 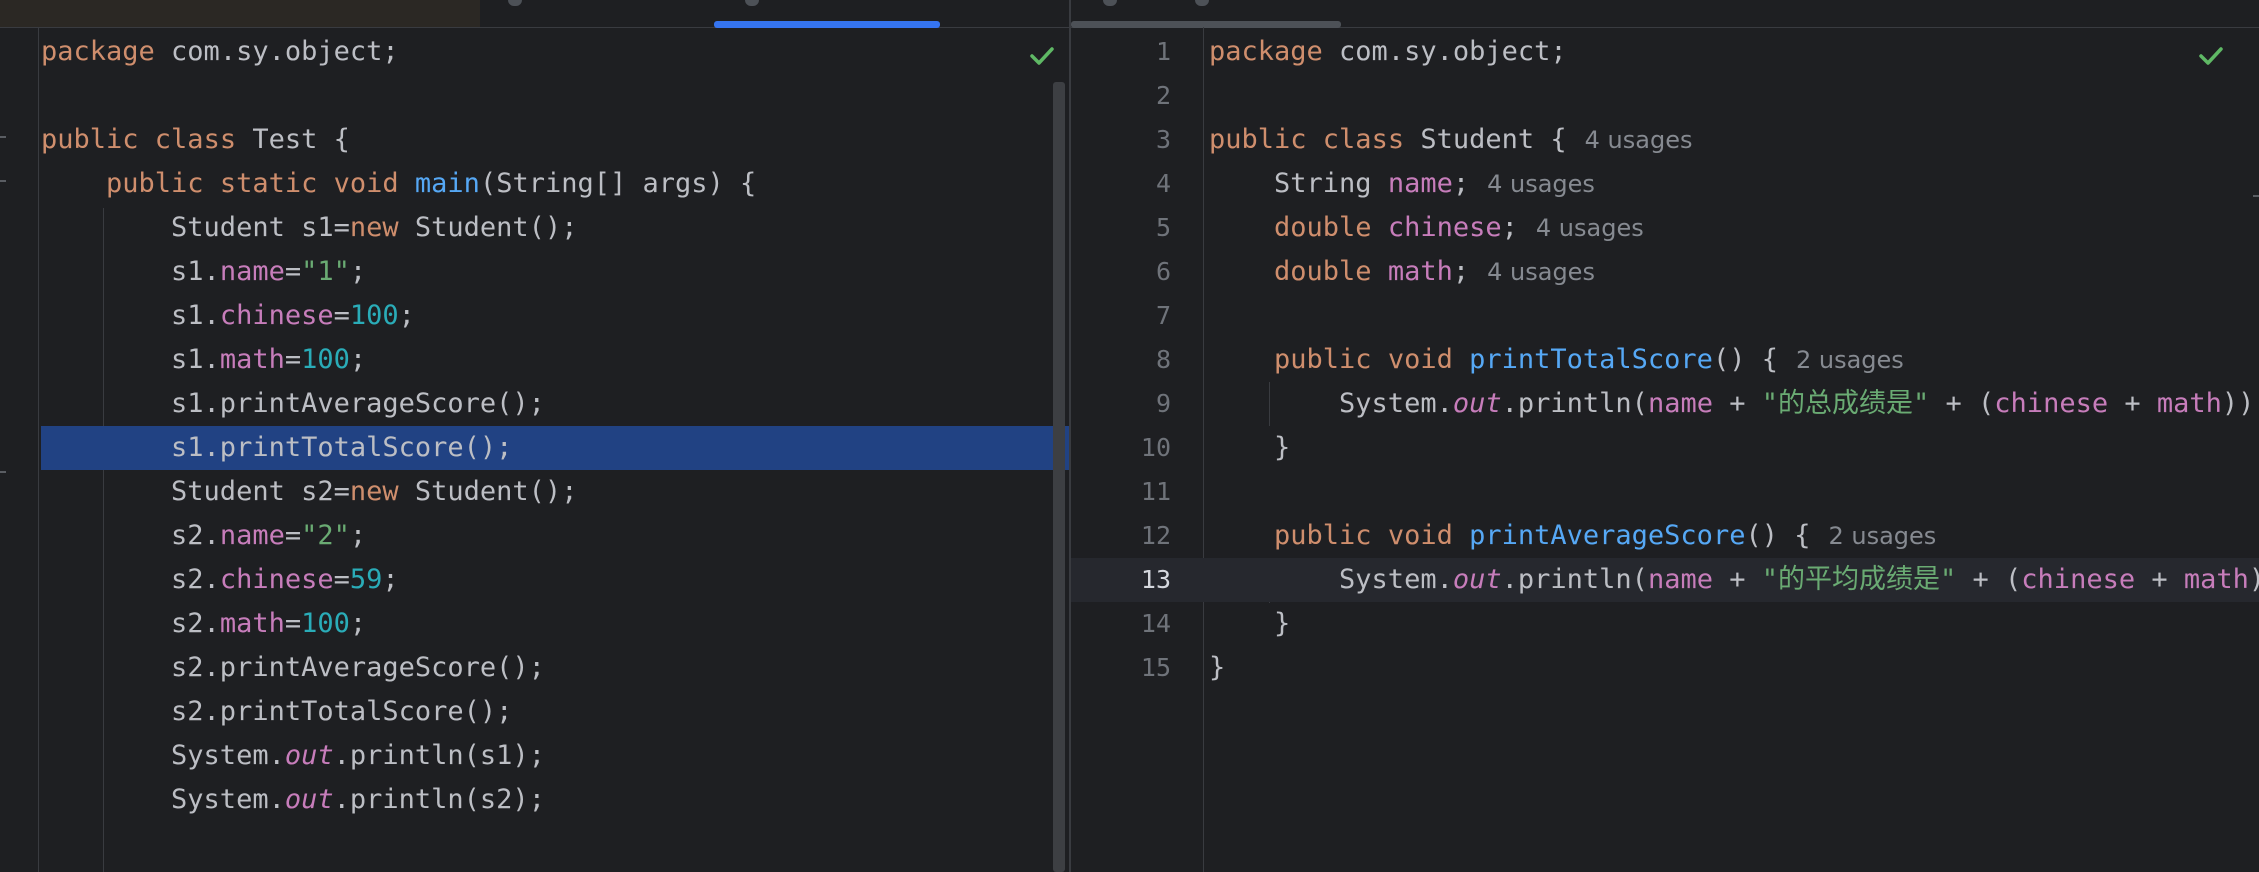 What do you see at coordinates (534, 228) in the screenshot?
I see `code-line: Student s1=new Student();` at bounding box center [534, 228].